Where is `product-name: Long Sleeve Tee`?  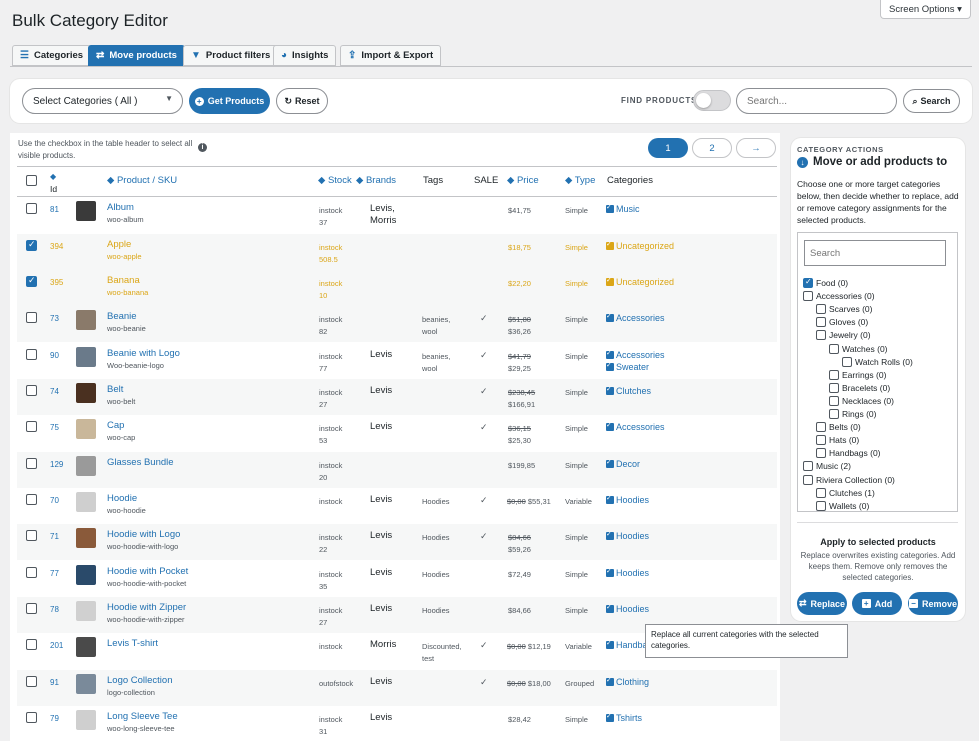
product-name: Long Sleeve Tee is located at coordinates (142, 717).